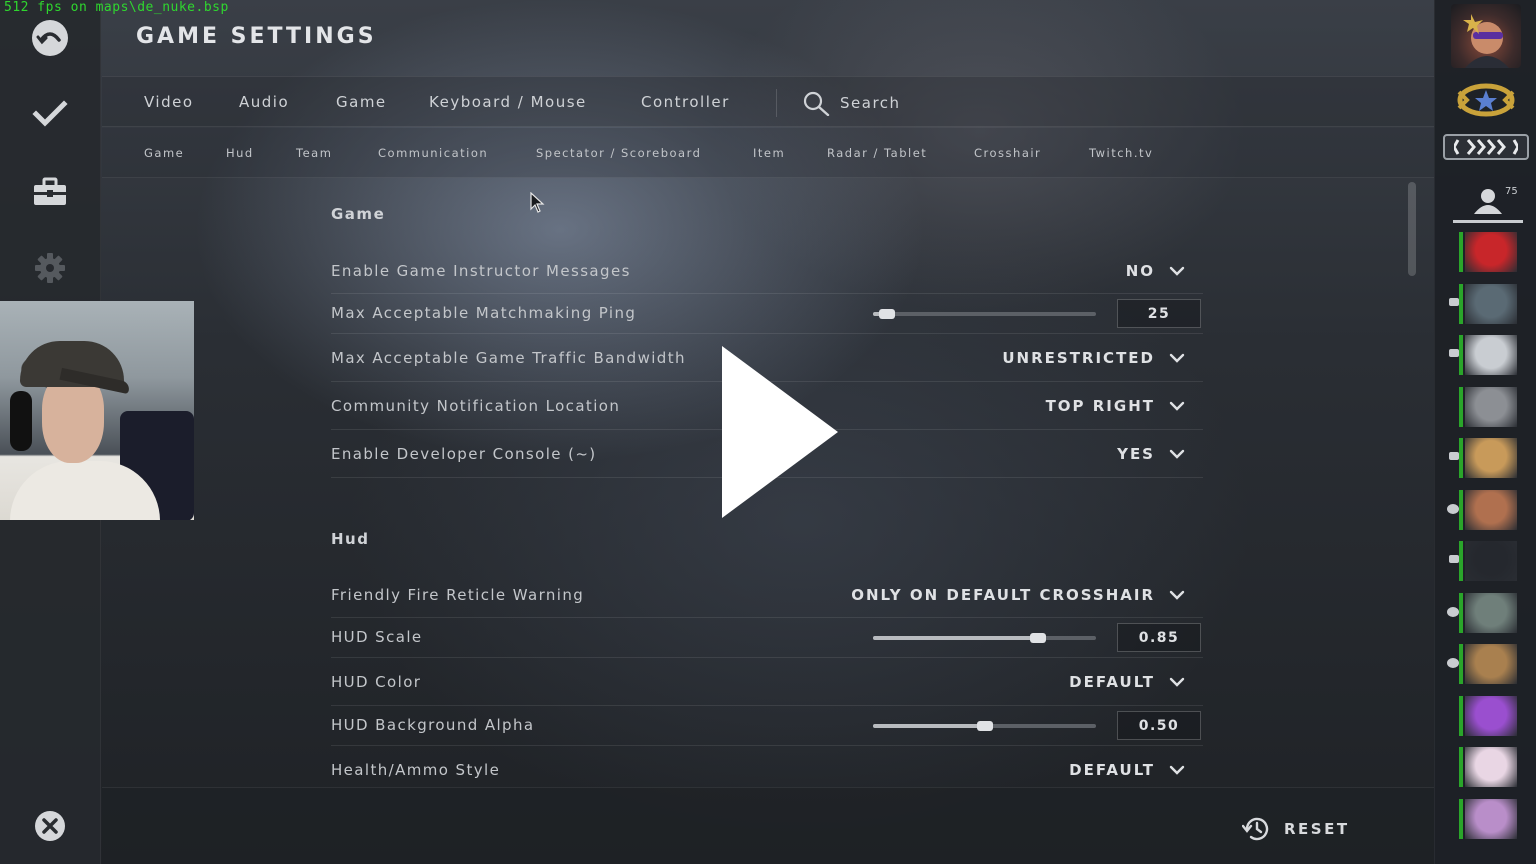 The height and width of the screenshot is (864, 1536). I want to click on dropdown-notification-location: TOP RIGHT, so click(1115, 406).